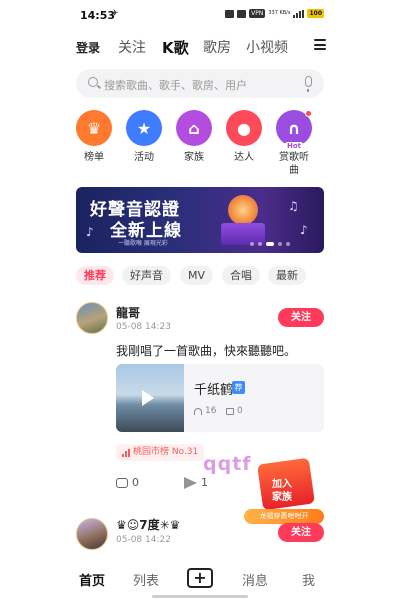 The width and height of the screenshot is (400, 600). I want to click on add-button: +, so click(200, 578).